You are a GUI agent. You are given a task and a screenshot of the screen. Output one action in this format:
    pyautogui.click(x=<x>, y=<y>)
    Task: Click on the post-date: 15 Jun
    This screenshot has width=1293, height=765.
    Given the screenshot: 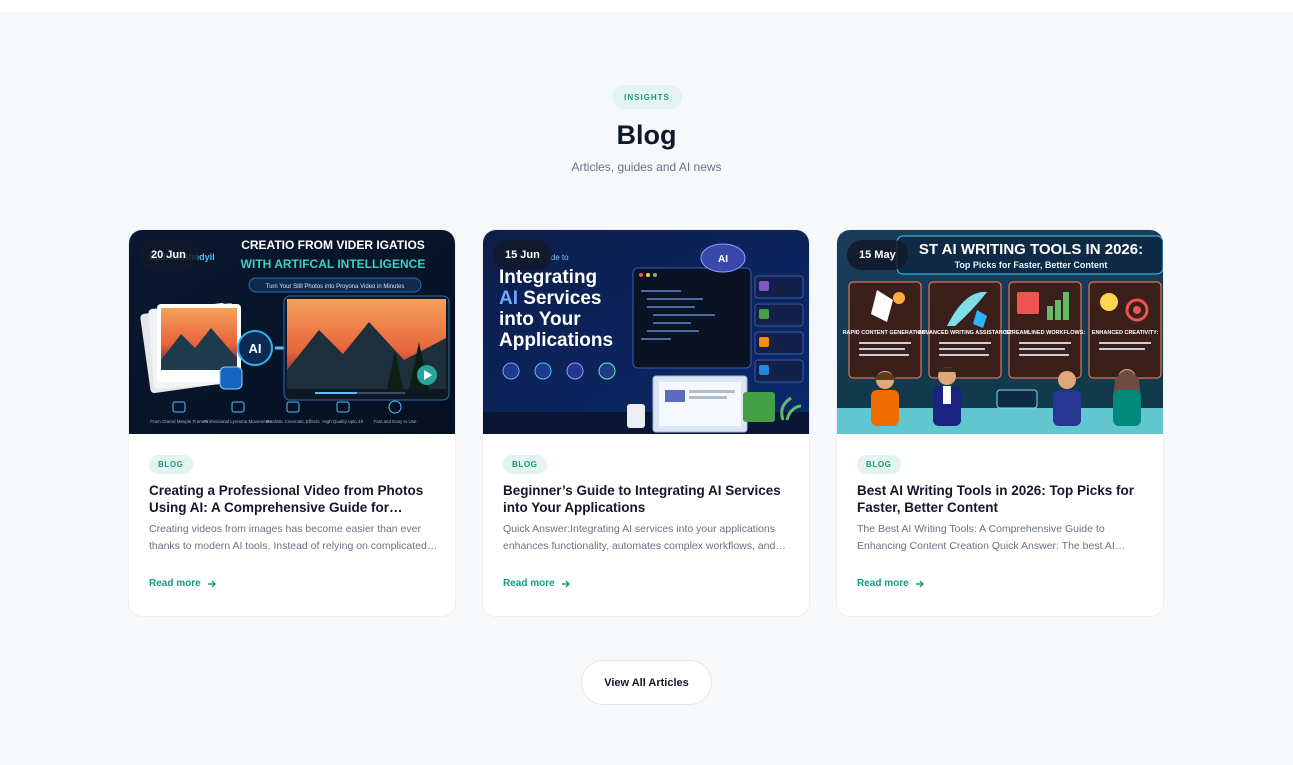 What is the action you would take?
    pyautogui.click(x=522, y=255)
    